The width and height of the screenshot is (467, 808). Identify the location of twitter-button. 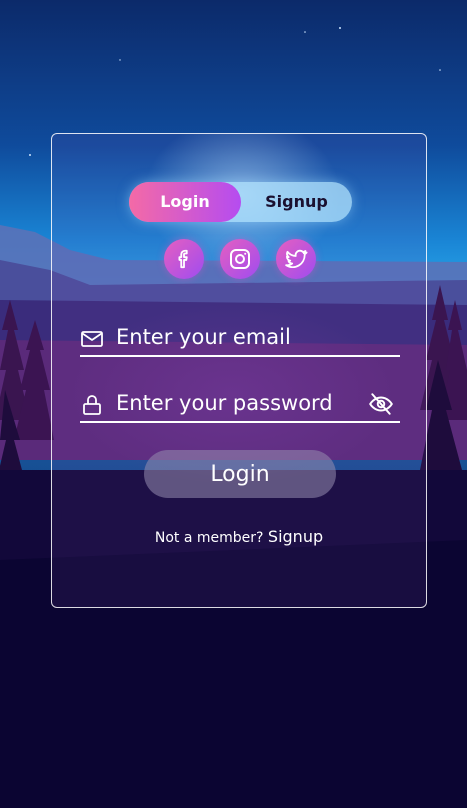
(296, 259).